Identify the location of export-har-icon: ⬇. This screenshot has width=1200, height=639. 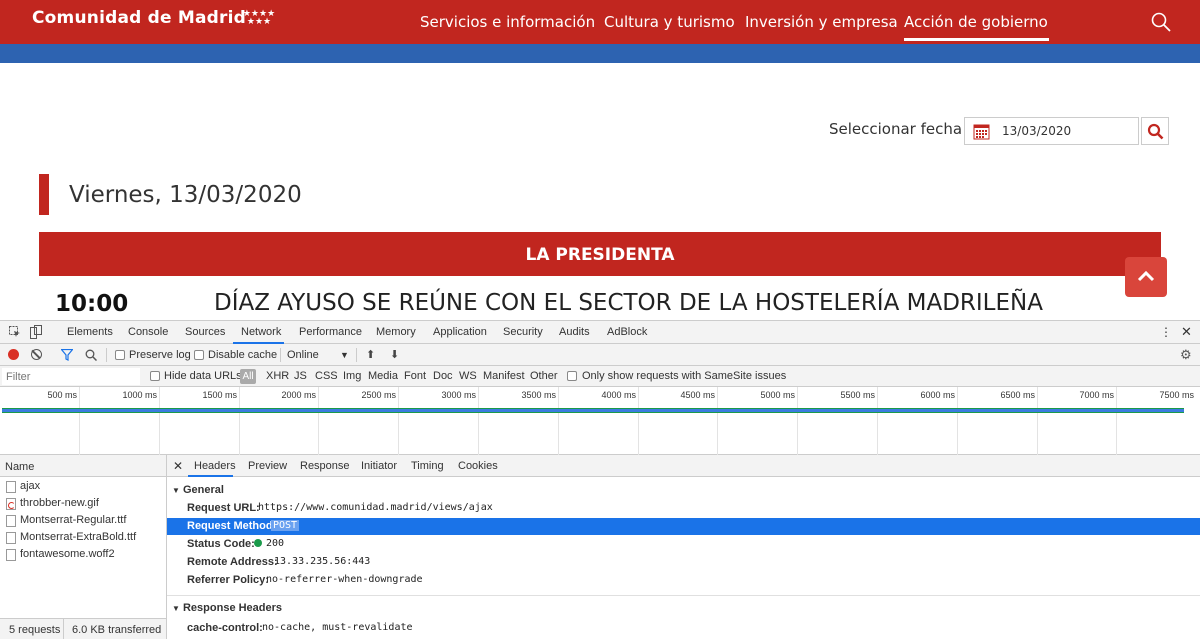
(394, 354).